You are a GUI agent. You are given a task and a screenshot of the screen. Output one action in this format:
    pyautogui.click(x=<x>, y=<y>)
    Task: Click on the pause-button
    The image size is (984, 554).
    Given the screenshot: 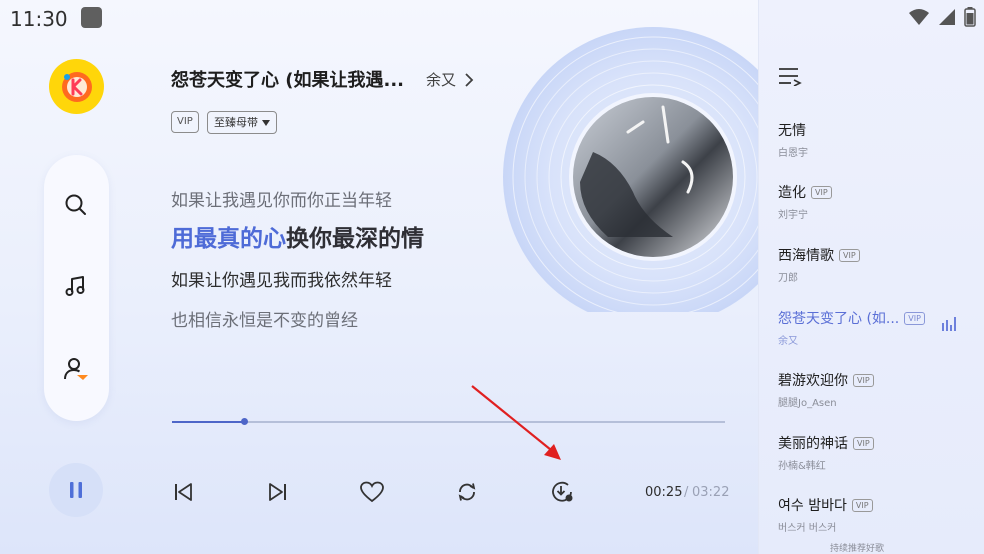 What is the action you would take?
    pyautogui.click(x=76, y=490)
    